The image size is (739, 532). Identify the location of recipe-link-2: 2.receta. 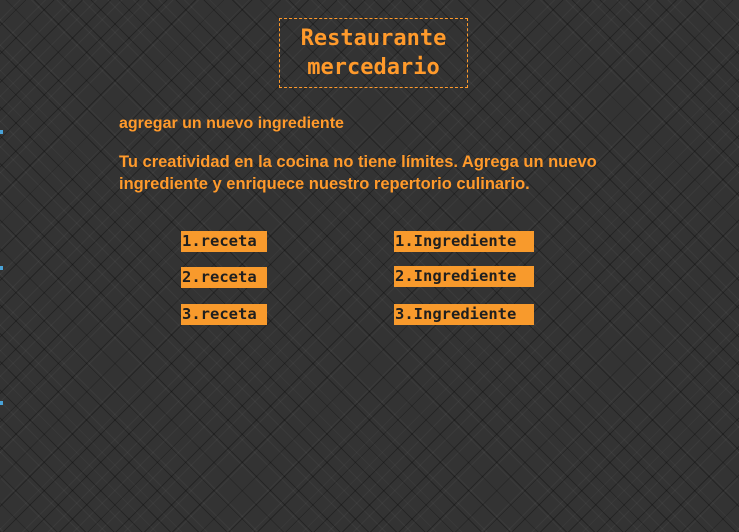
(224, 277).